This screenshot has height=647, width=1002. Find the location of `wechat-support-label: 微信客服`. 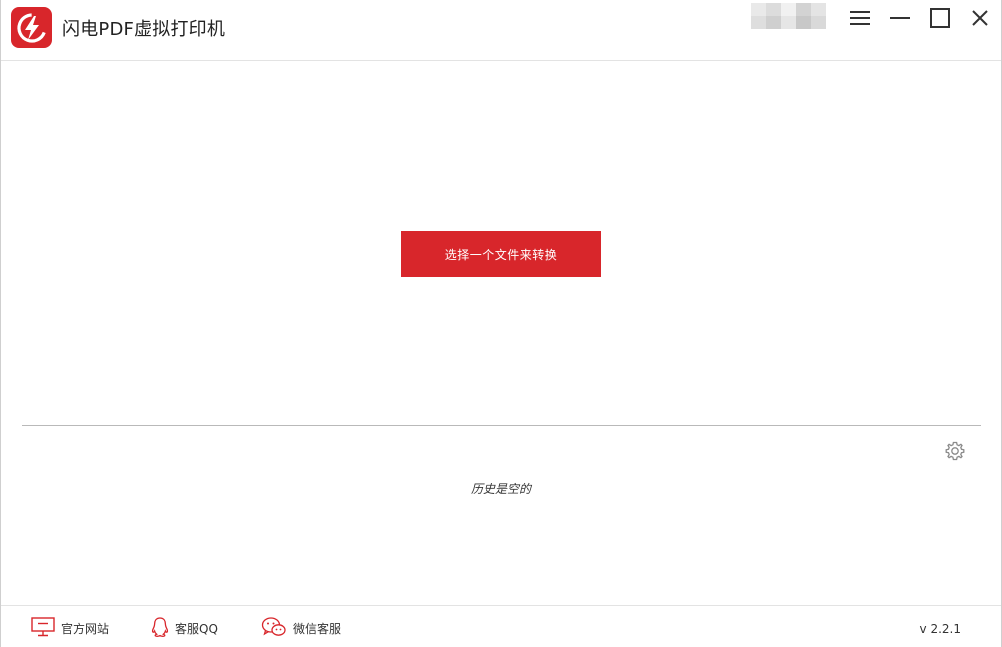

wechat-support-label: 微信客服 is located at coordinates (317, 628).